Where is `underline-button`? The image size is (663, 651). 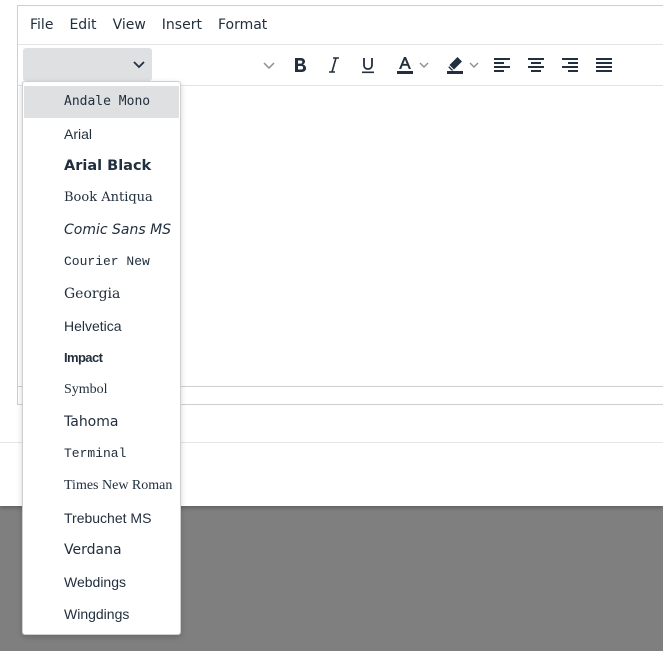
underline-button is located at coordinates (368, 65).